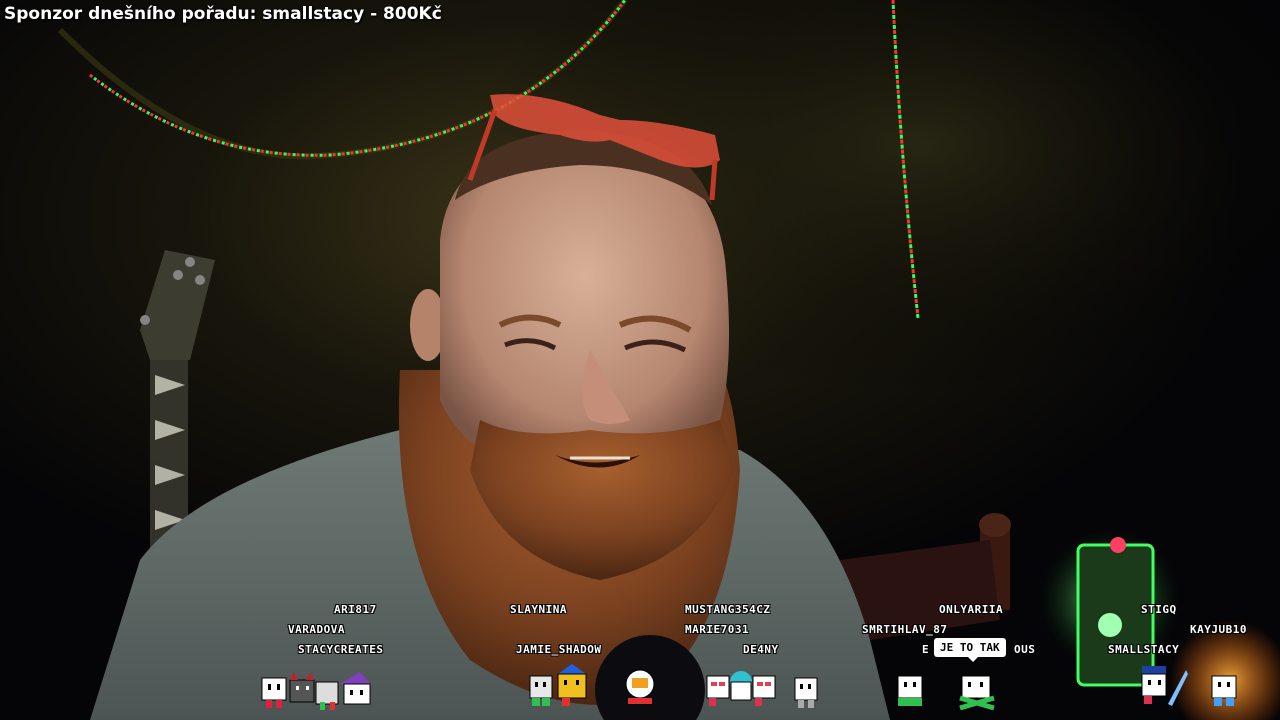  What do you see at coordinates (355, 609) in the screenshot?
I see `viewer-name: ARI817` at bounding box center [355, 609].